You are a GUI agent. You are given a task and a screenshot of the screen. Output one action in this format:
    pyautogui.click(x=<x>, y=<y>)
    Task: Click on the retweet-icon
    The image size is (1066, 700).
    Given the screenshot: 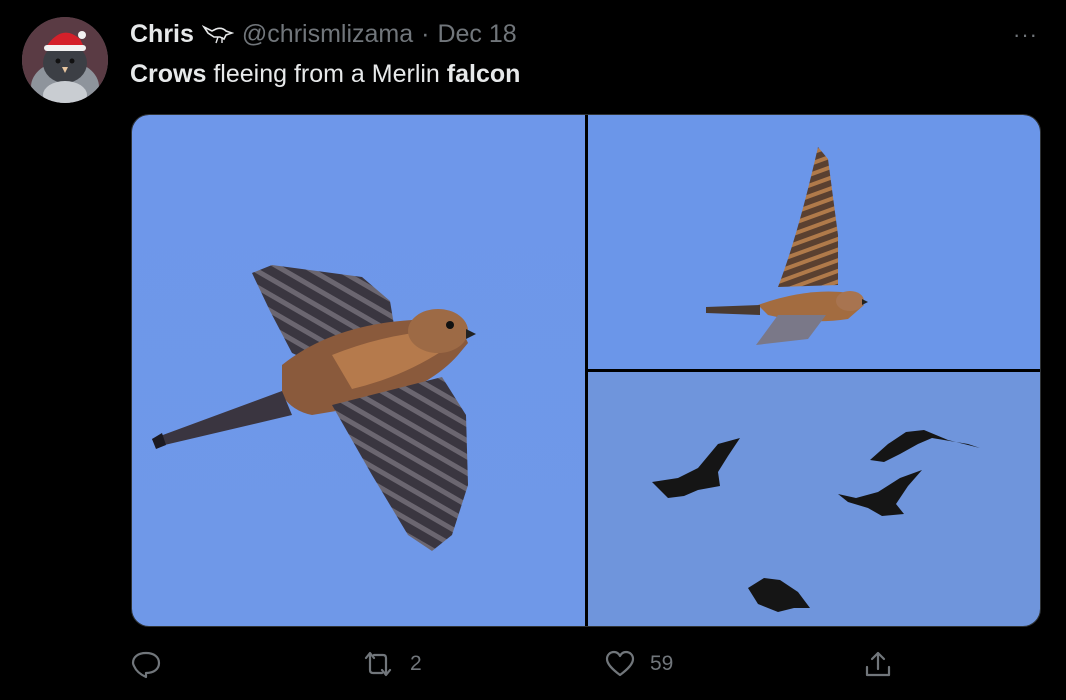 What is the action you would take?
    pyautogui.click(x=378, y=664)
    